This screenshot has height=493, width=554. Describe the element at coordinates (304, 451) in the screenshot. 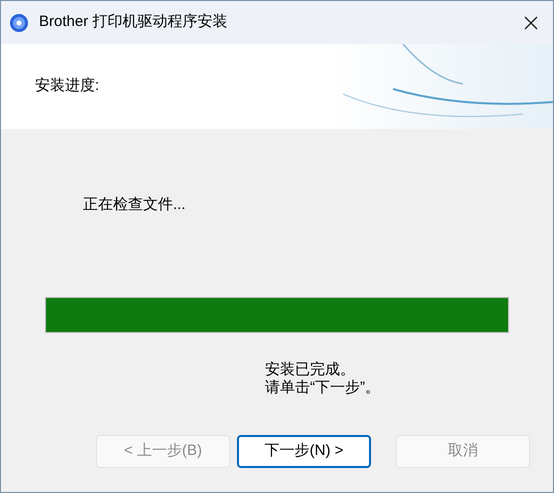

I see `dialog-button: 下一步(N) >` at that location.